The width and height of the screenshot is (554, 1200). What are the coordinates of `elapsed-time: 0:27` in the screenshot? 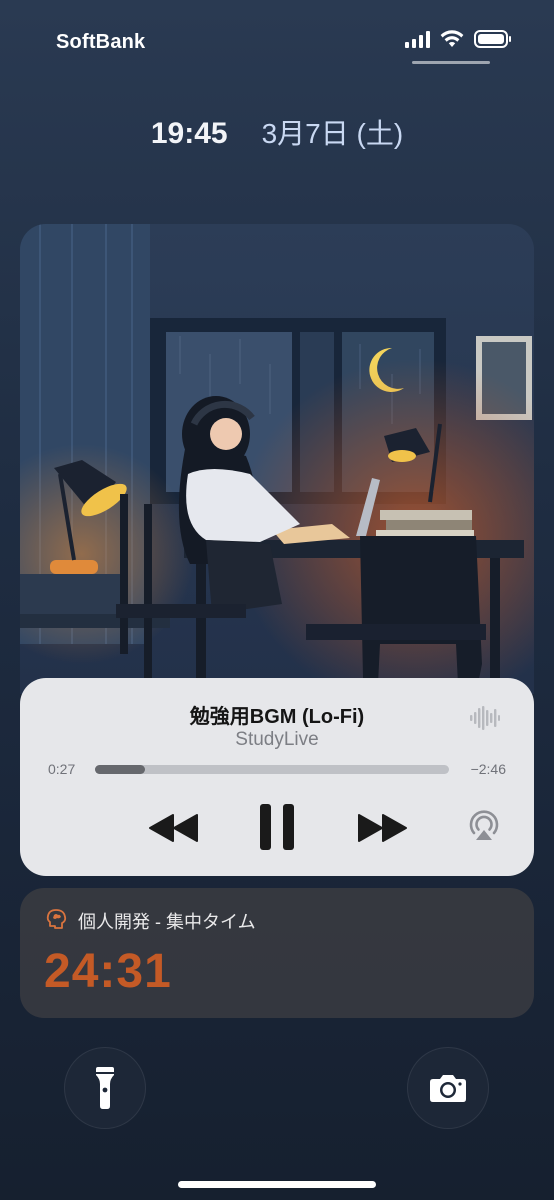 It's located at (62, 769).